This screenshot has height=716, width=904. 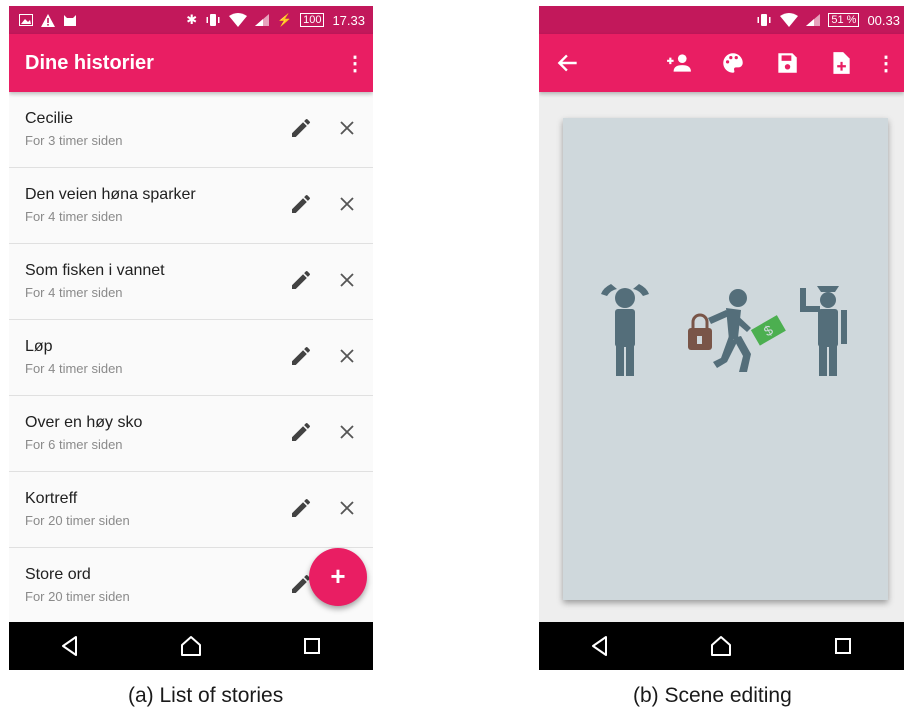 What do you see at coordinates (26, 20) in the screenshot?
I see `image-notification-icon` at bounding box center [26, 20].